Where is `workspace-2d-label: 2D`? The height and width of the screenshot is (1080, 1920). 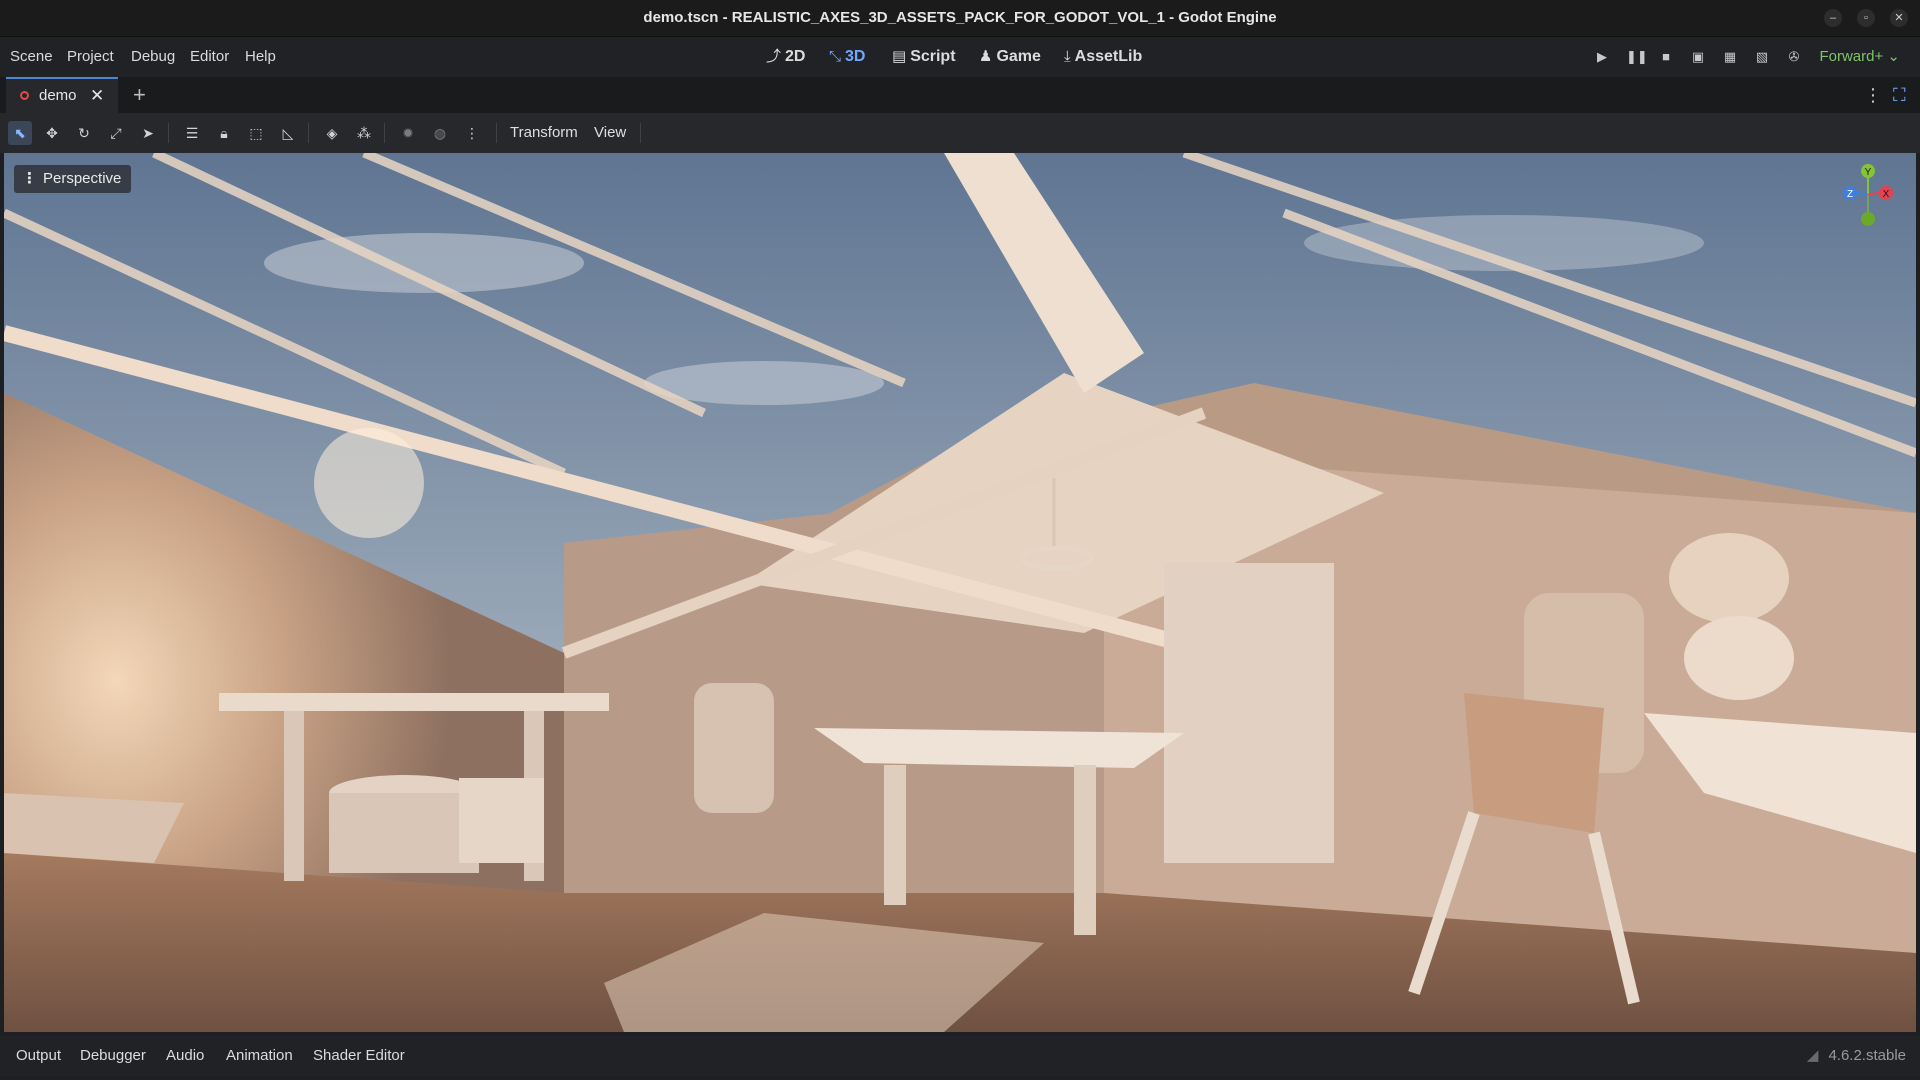
workspace-2d-label: 2D is located at coordinates (795, 56).